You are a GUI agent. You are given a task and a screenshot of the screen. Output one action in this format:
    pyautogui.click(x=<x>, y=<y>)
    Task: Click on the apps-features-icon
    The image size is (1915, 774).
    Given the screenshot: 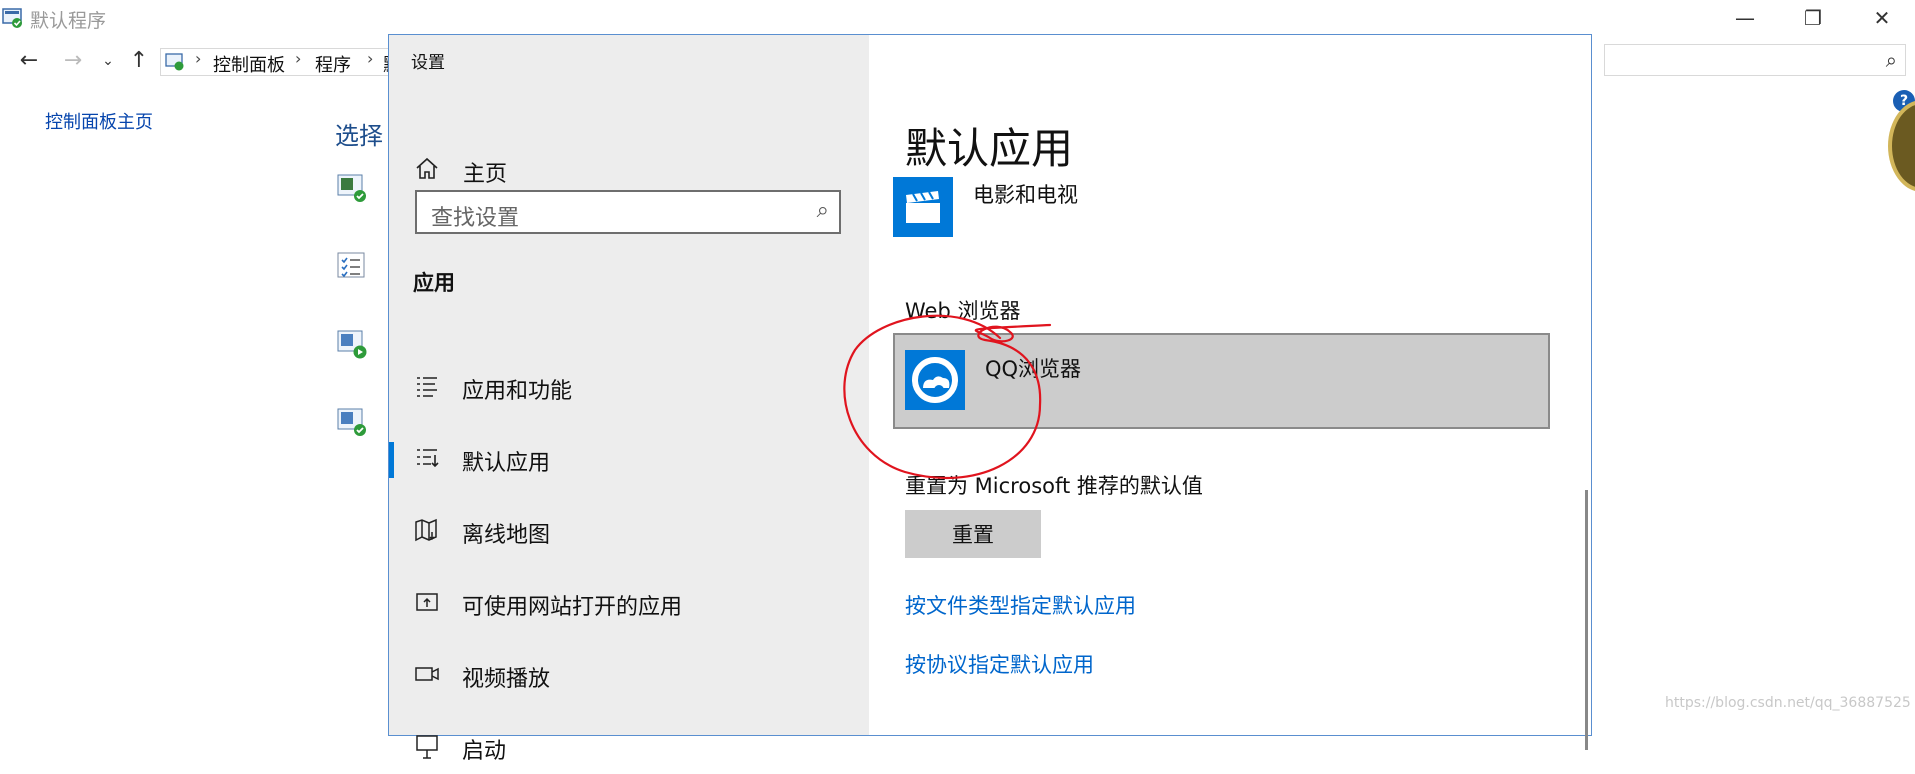 What is the action you would take?
    pyautogui.click(x=427, y=387)
    